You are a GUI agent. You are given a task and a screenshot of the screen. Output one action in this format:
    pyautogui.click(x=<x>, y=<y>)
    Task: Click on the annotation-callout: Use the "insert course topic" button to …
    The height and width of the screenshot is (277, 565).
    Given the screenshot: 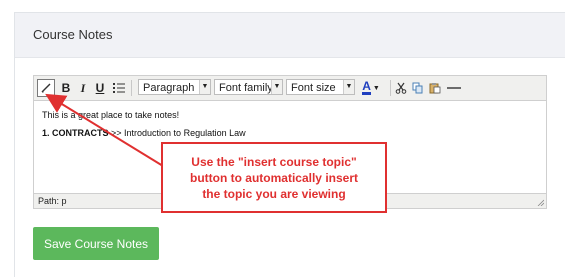 What is the action you would take?
    pyautogui.click(x=274, y=177)
    